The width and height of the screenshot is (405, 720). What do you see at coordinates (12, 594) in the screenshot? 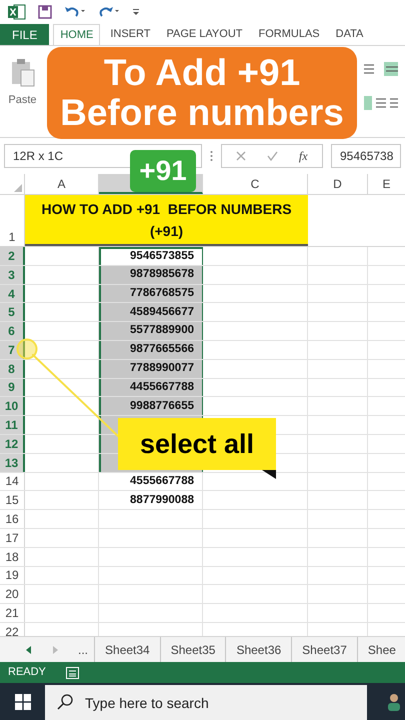
I see `row-header: 20` at bounding box center [12, 594].